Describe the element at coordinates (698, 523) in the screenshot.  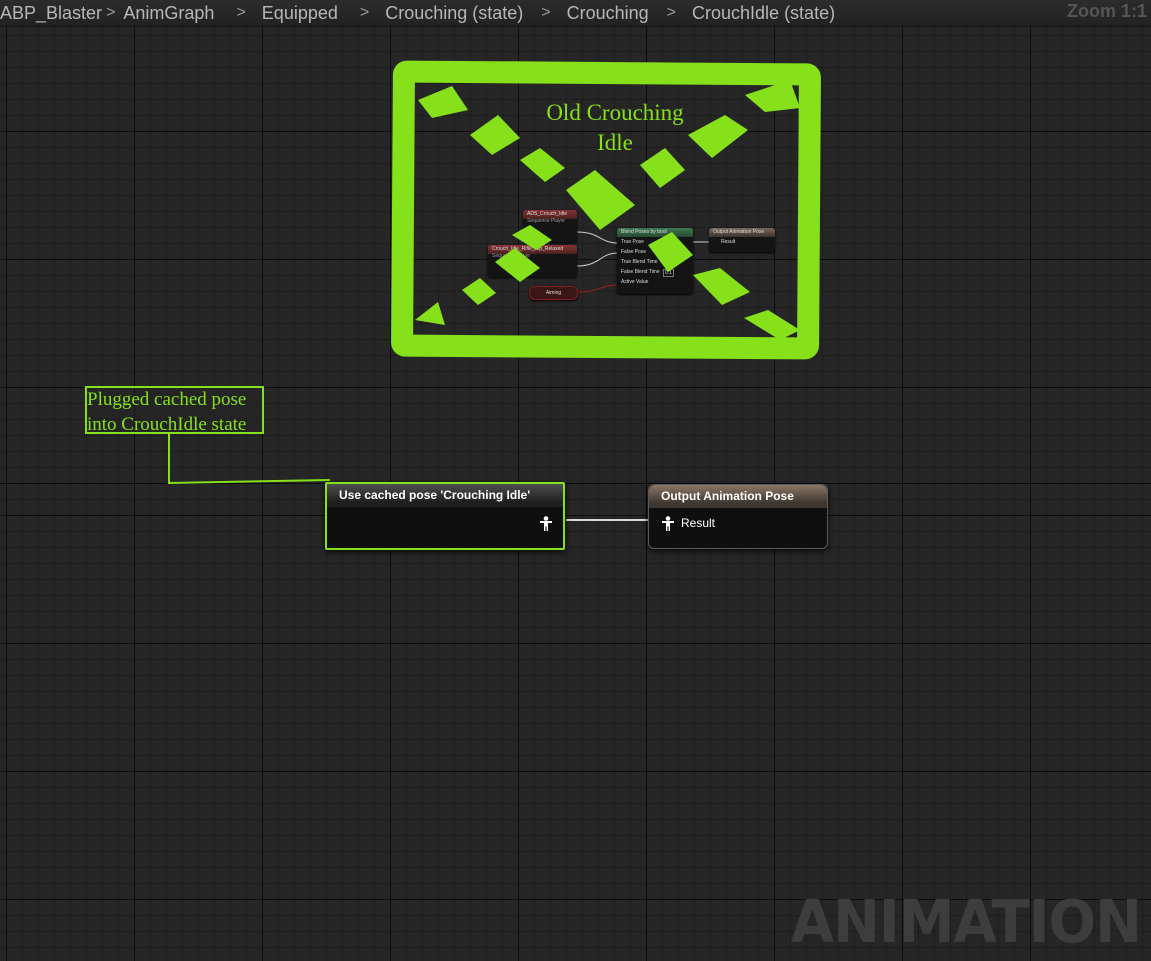
I see `result-pin-label: Result` at that location.